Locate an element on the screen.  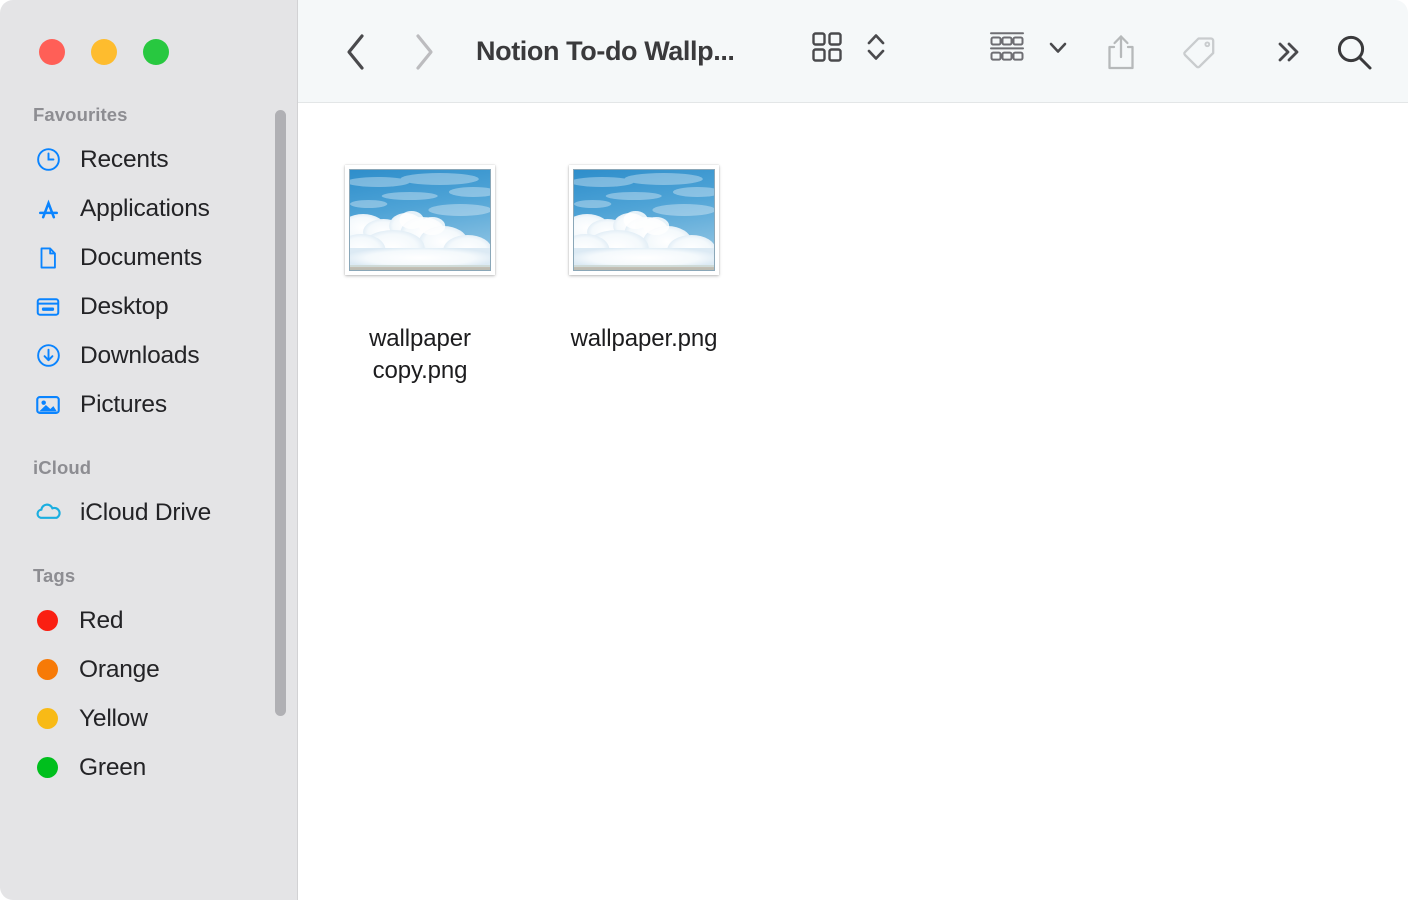
sidebar-item-recents: Recents is located at coordinates (149, 159).